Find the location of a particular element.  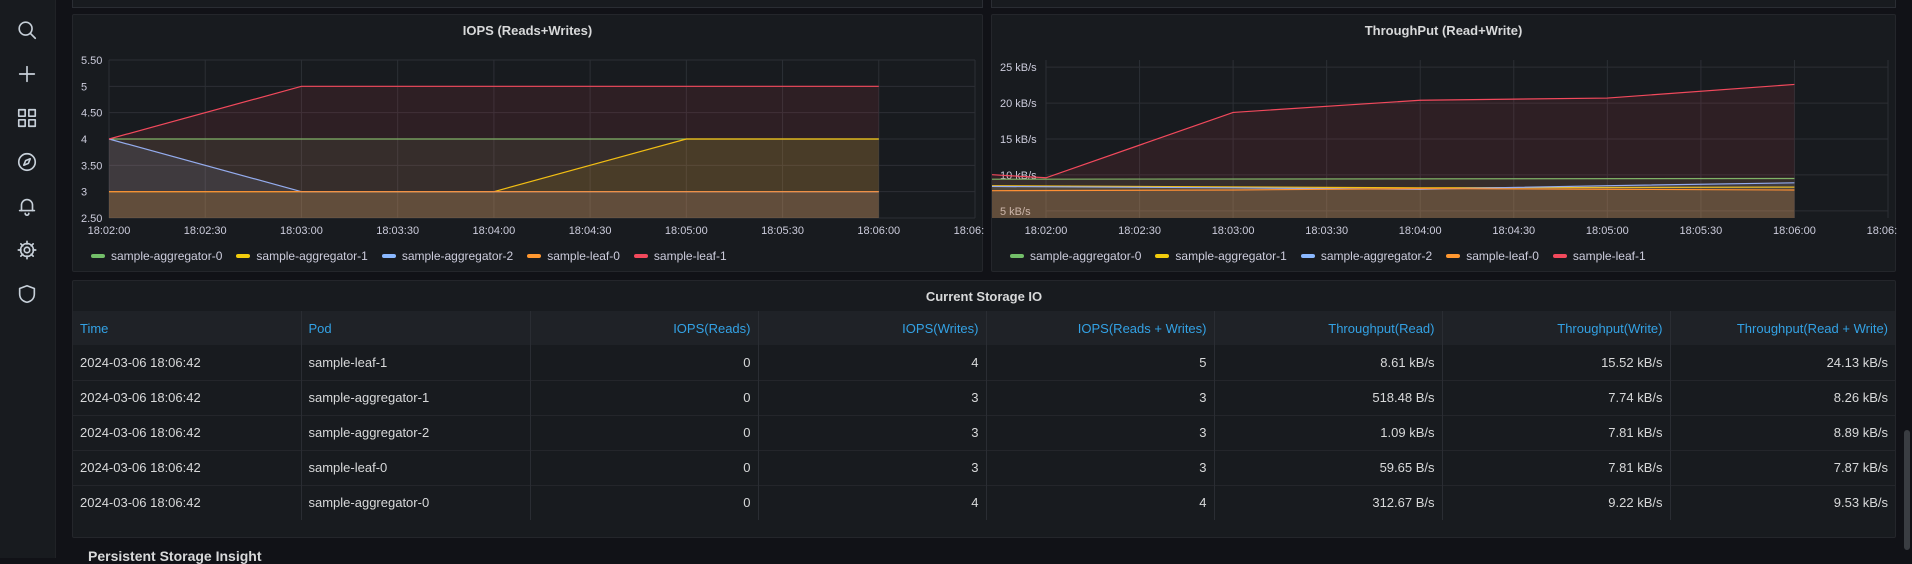

y-tick-label: 4.50 is located at coordinates (91, 114).